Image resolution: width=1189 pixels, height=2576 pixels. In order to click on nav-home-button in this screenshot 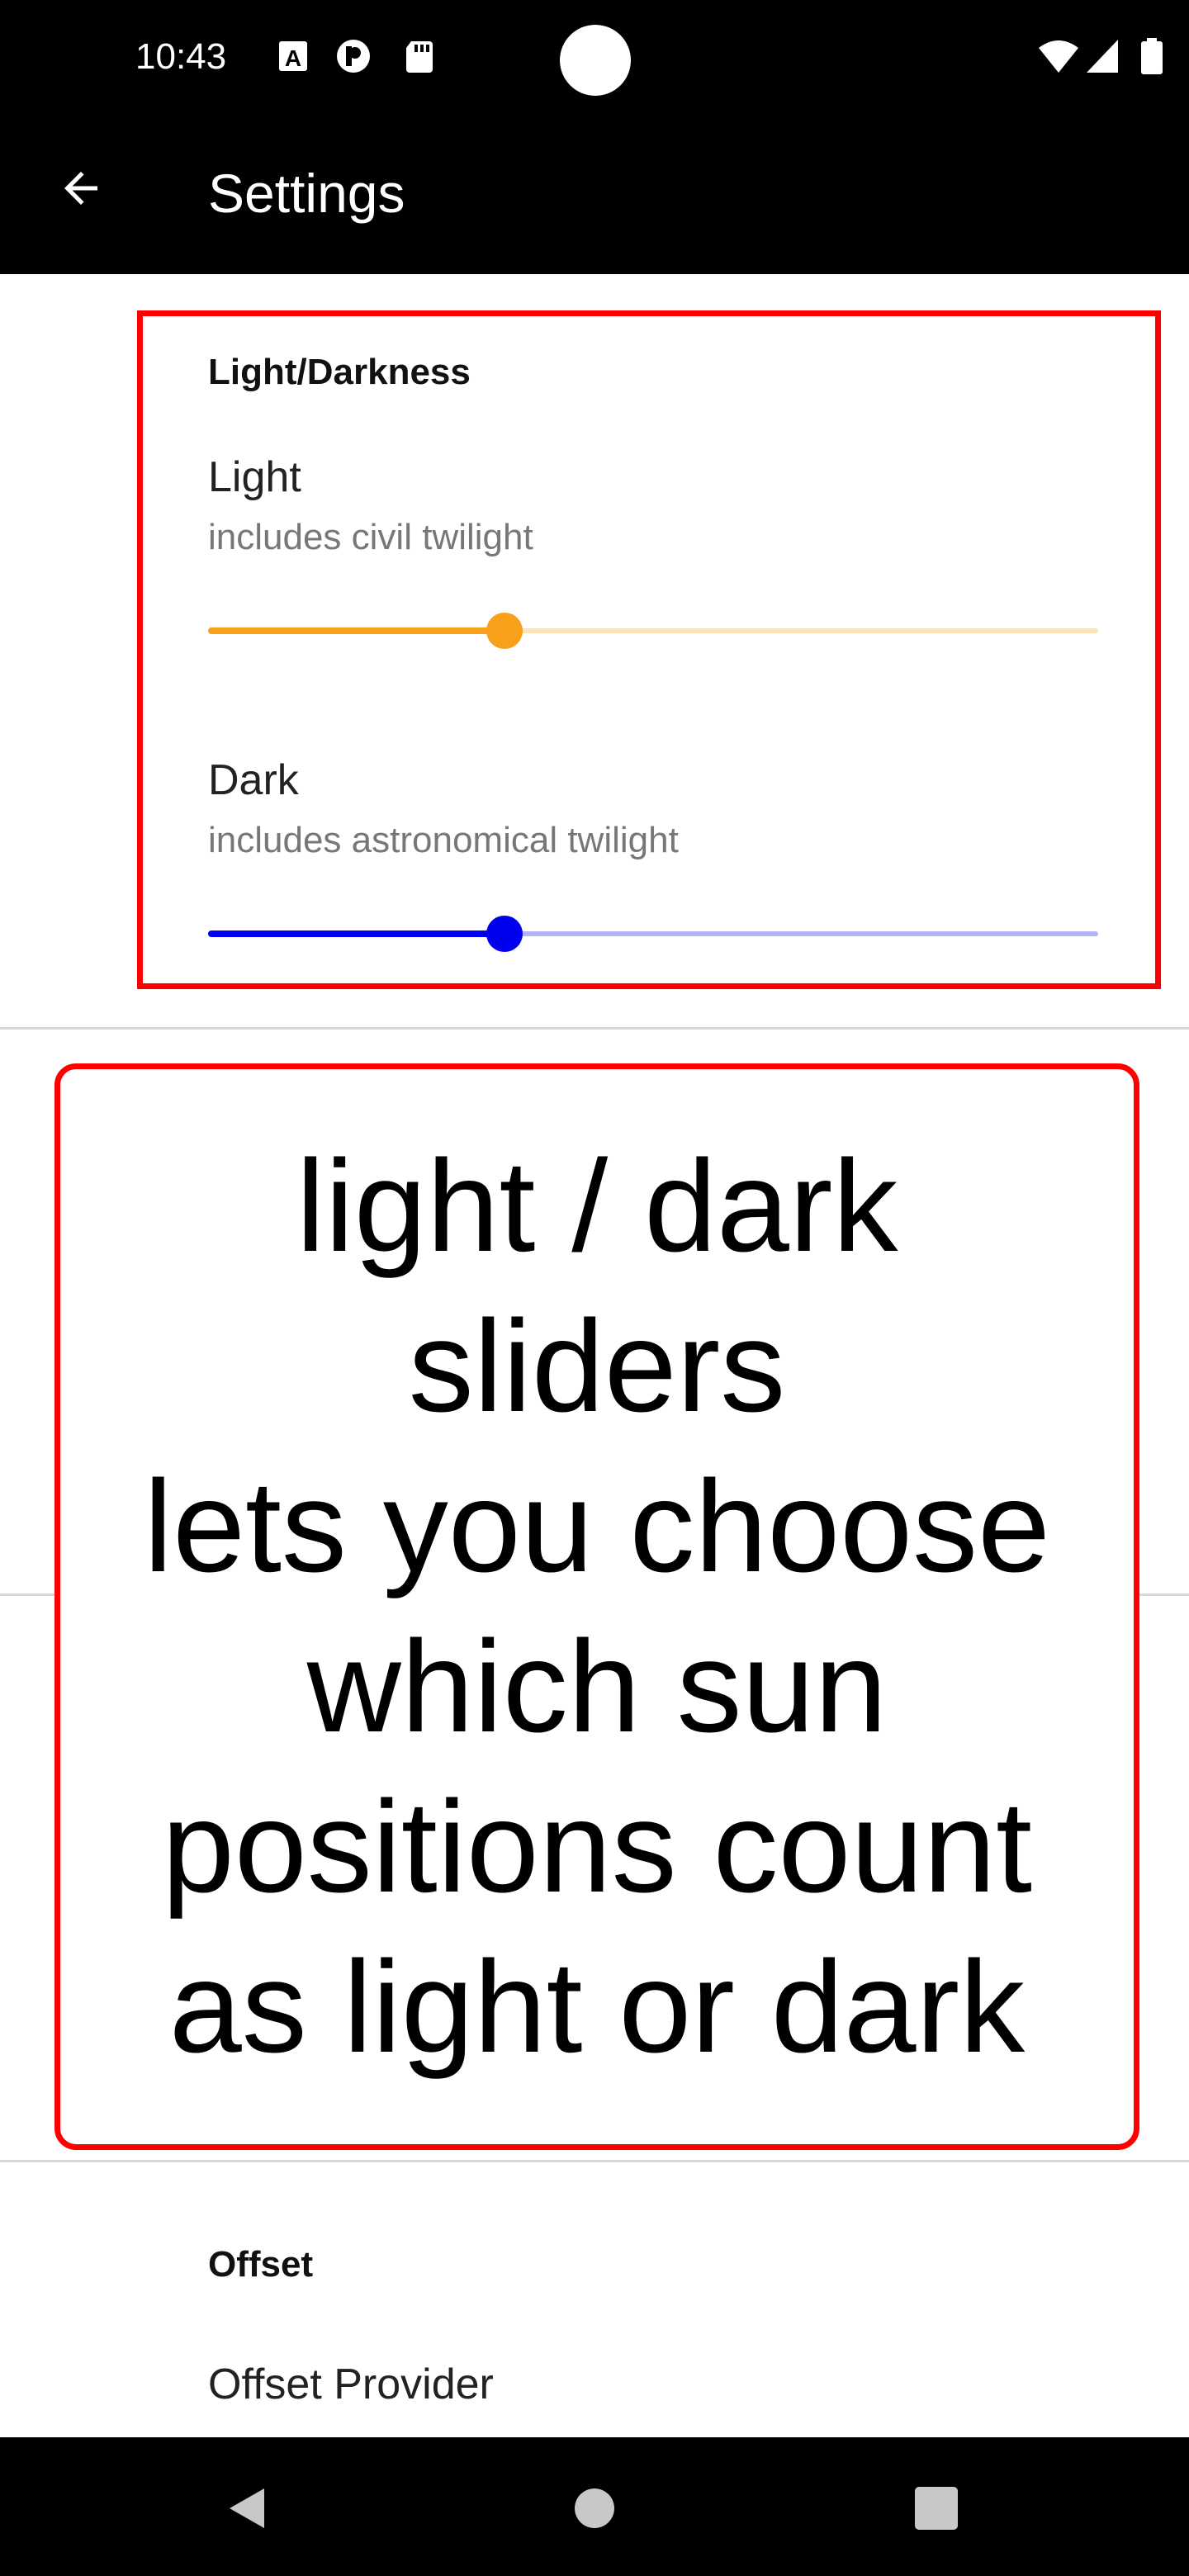, I will do `click(594, 2508)`.